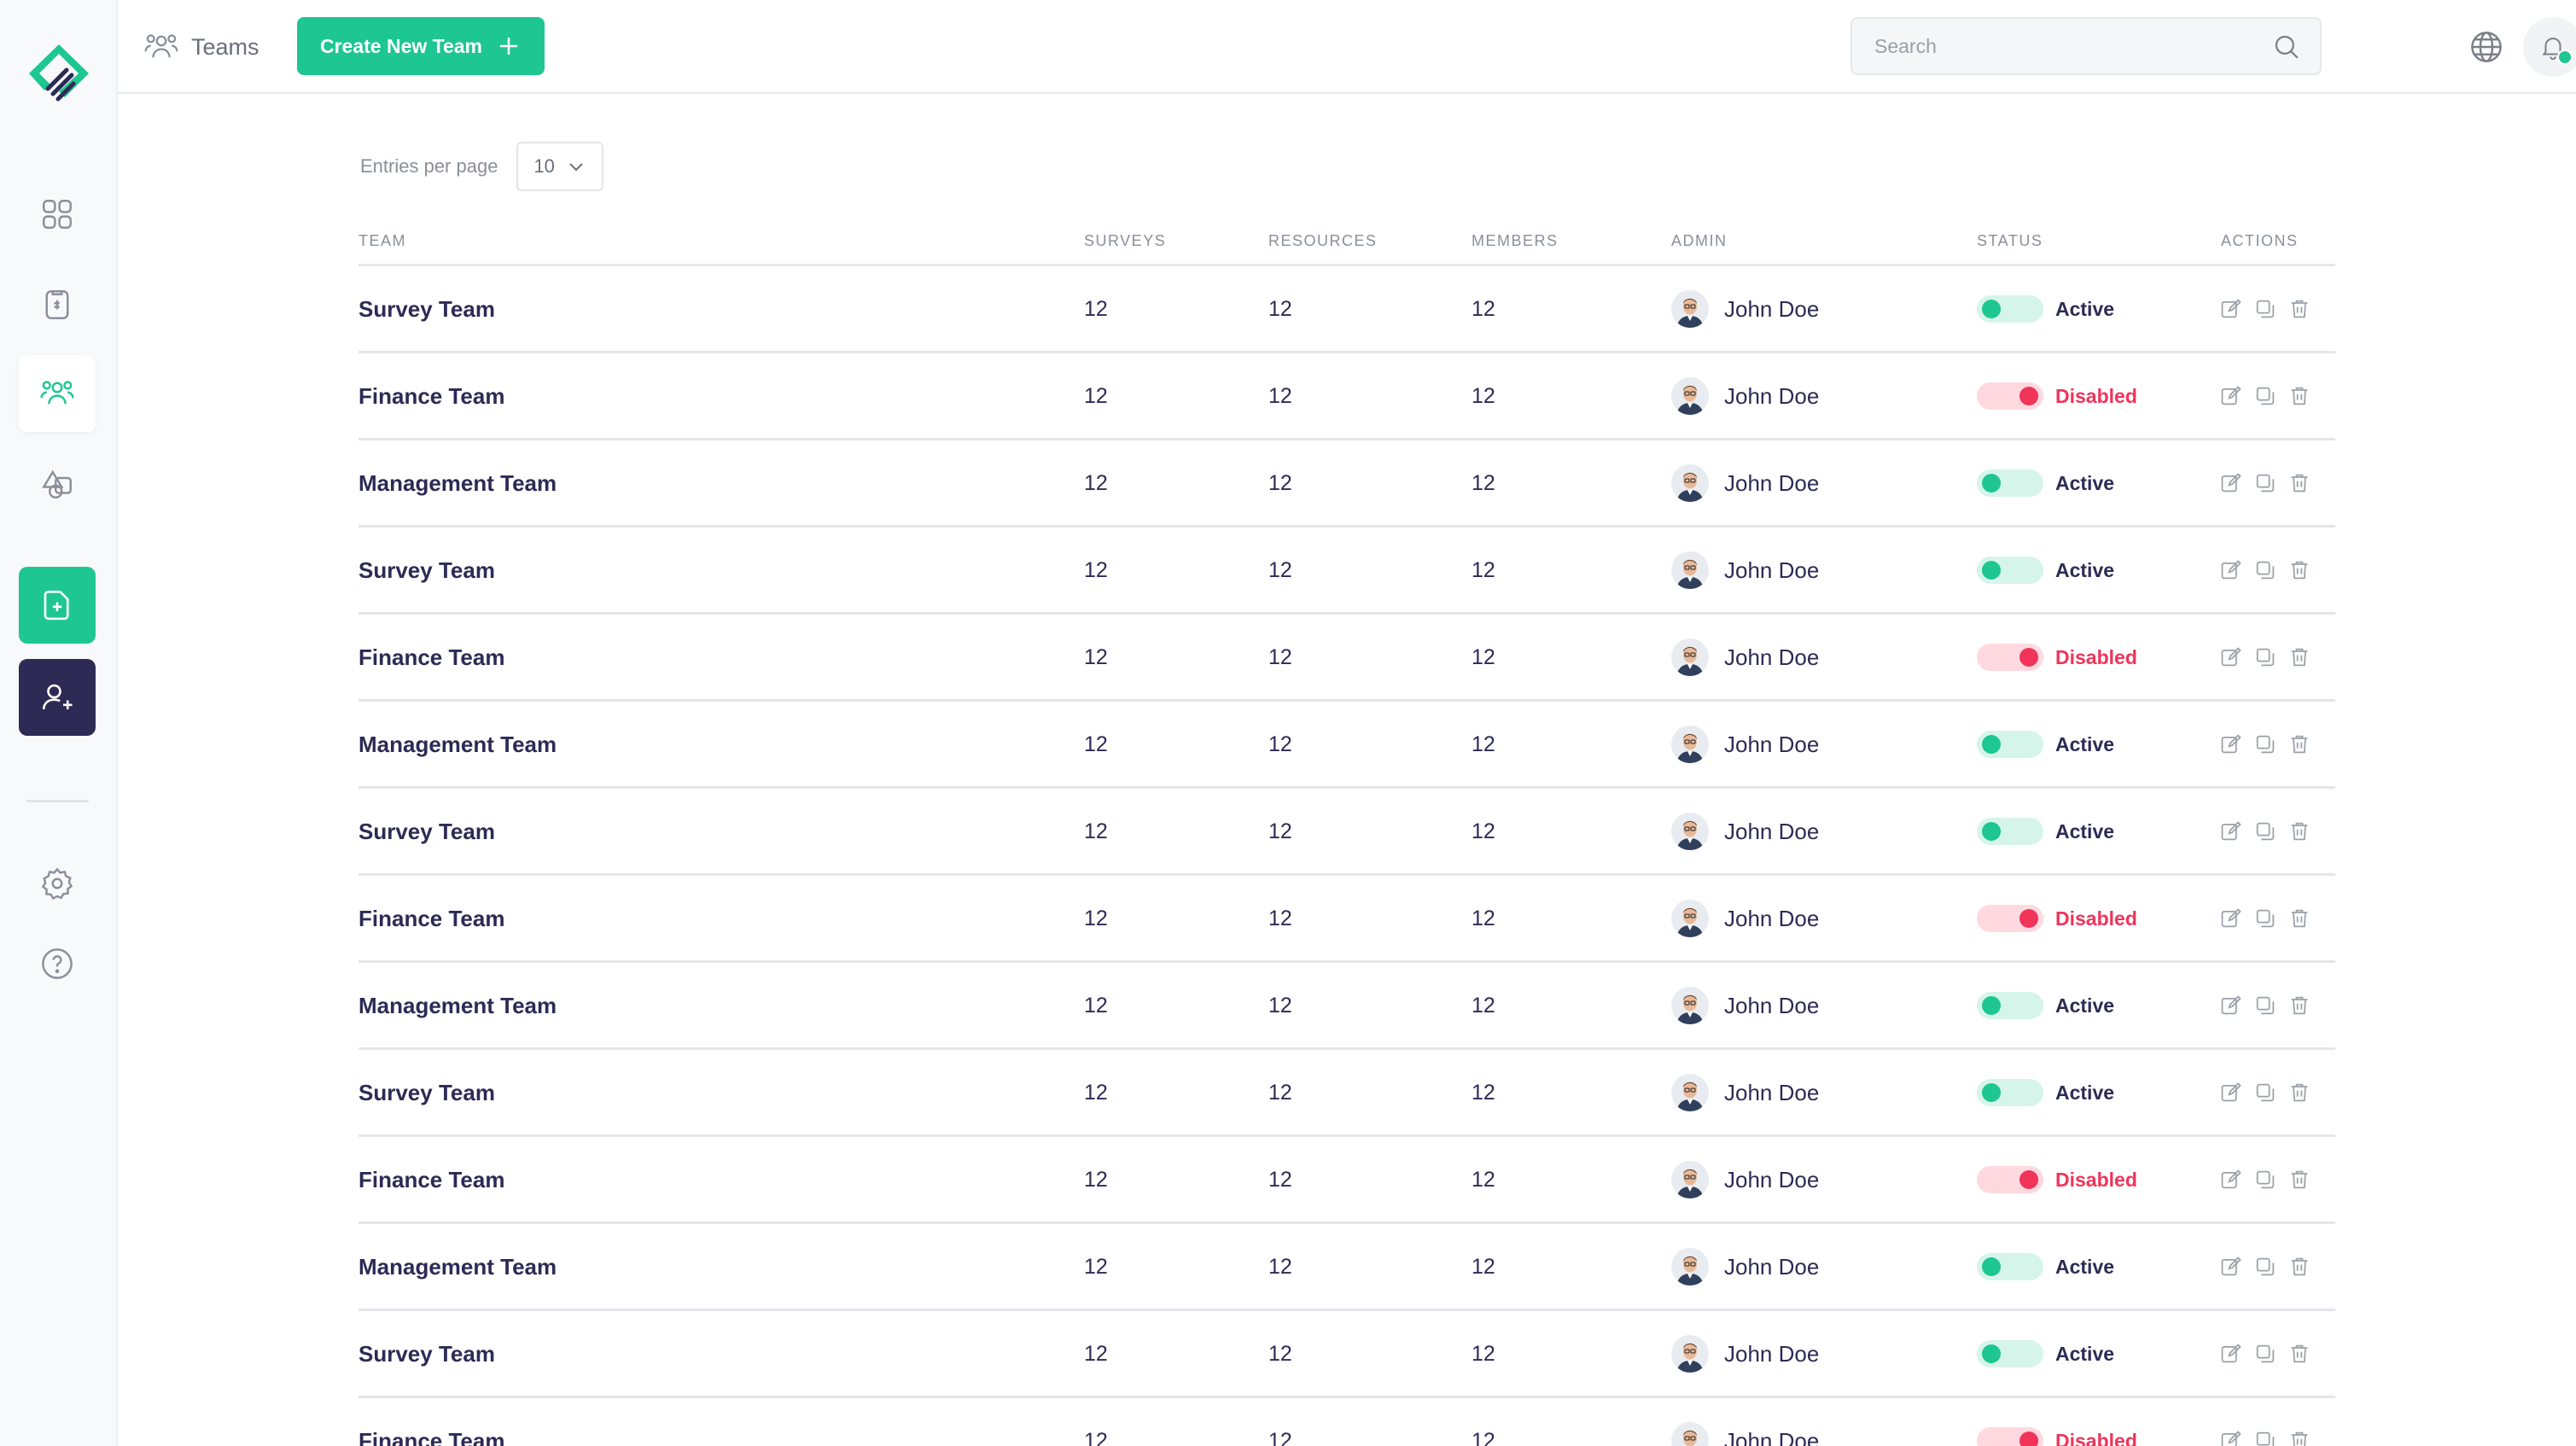 The image size is (2576, 1446). Describe the element at coordinates (1699, 241) in the screenshot. I see `column-header-admin: ADMIN` at that location.